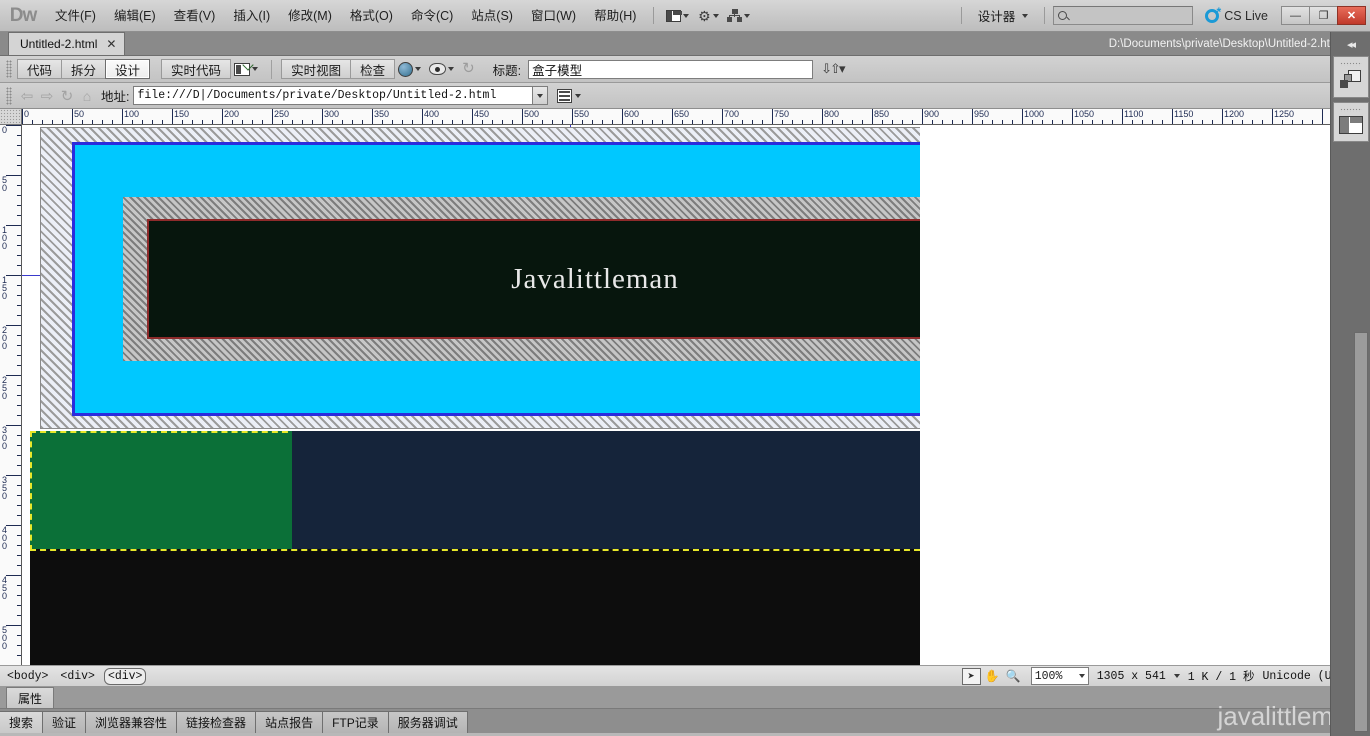 The width and height of the screenshot is (1370, 736). What do you see at coordinates (441, 69) in the screenshot?
I see `visual-aids-button` at bounding box center [441, 69].